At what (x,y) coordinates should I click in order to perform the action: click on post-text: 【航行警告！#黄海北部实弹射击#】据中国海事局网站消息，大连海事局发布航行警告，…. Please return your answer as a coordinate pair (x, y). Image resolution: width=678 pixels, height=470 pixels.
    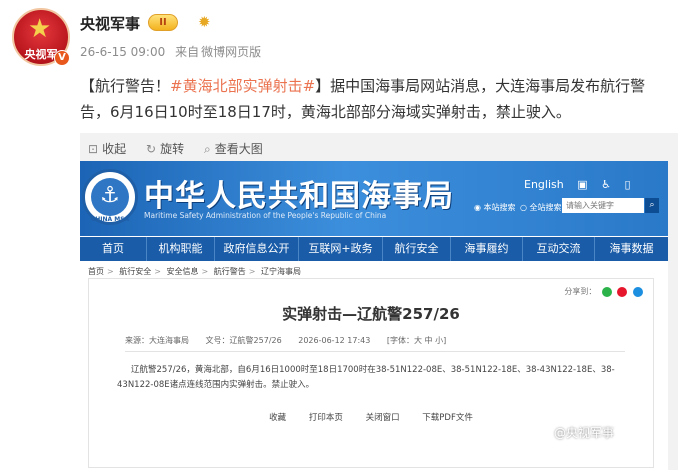
    Looking at the image, I should click on (370, 99).